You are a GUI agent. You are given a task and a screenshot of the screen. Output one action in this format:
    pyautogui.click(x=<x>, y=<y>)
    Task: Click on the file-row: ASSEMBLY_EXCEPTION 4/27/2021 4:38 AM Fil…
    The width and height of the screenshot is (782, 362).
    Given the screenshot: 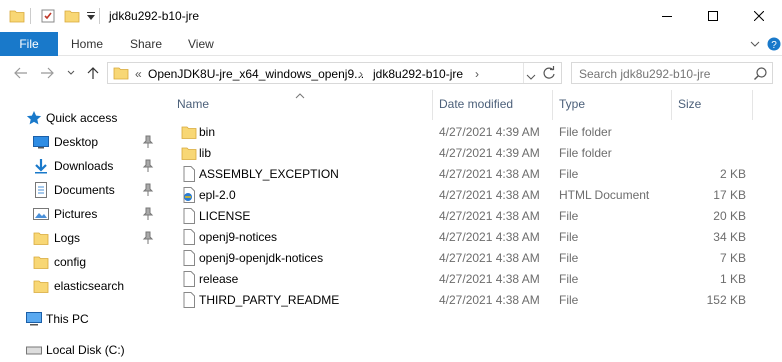 What is the action you would take?
    pyautogui.click(x=476, y=174)
    